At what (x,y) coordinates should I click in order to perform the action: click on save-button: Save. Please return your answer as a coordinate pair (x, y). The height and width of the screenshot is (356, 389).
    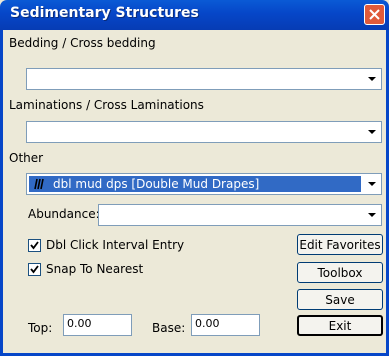
    Looking at the image, I should click on (340, 299).